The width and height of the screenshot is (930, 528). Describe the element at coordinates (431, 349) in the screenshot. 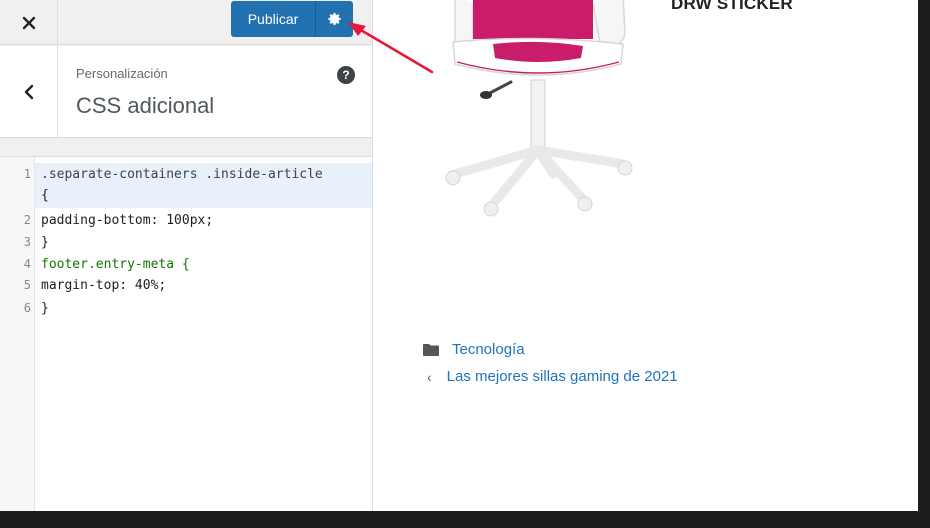

I see `folder-icon` at that location.